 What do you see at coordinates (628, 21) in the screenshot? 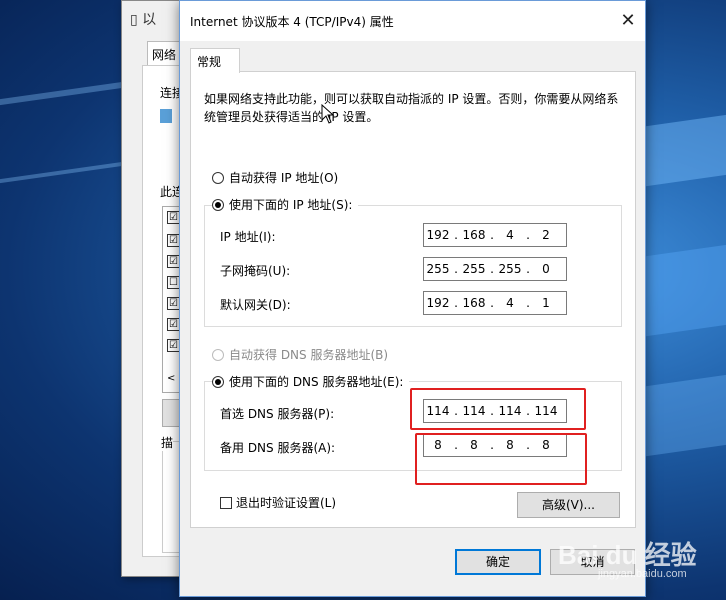
I see `close-icon: ✕` at bounding box center [628, 21].